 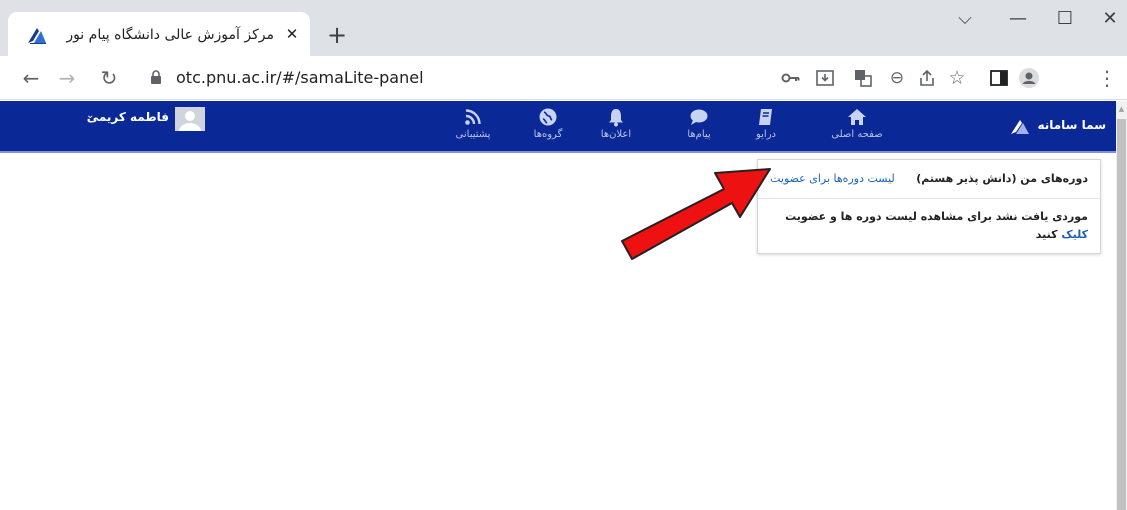 I want to click on avatar-icon, so click(x=190, y=121).